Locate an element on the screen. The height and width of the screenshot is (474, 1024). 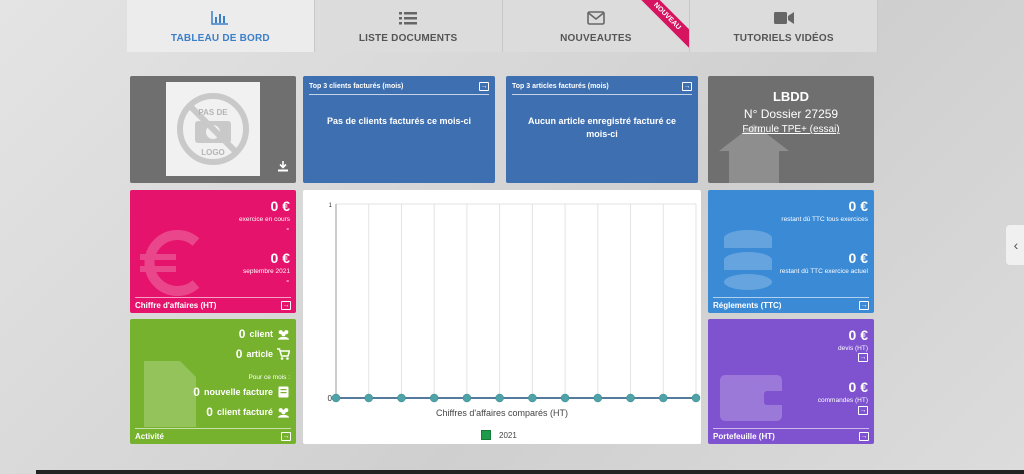
articles-label: article is located at coordinates (259, 354).